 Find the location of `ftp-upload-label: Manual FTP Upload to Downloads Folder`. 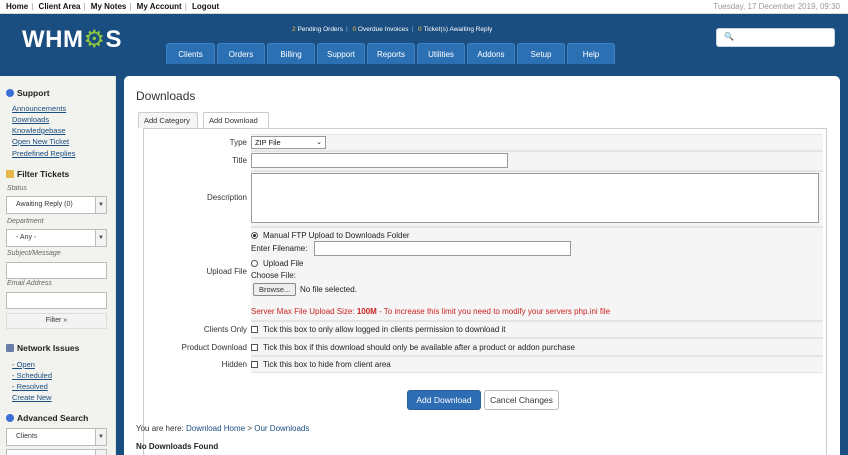

ftp-upload-label: Manual FTP Upload to Downloads Folder is located at coordinates (336, 235).